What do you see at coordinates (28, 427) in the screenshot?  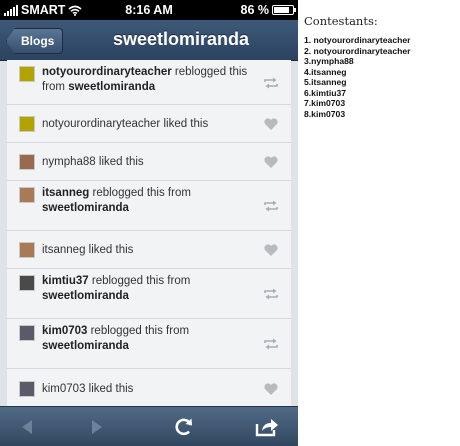 I see `back-arrow-icon` at bounding box center [28, 427].